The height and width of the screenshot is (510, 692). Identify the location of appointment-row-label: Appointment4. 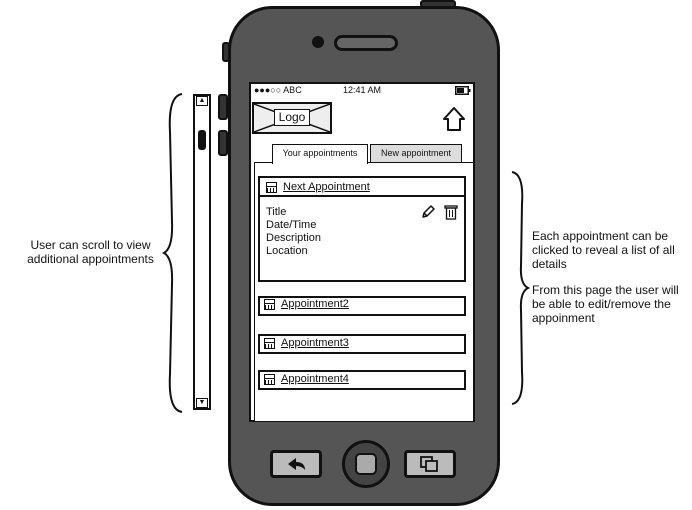
(306, 379).